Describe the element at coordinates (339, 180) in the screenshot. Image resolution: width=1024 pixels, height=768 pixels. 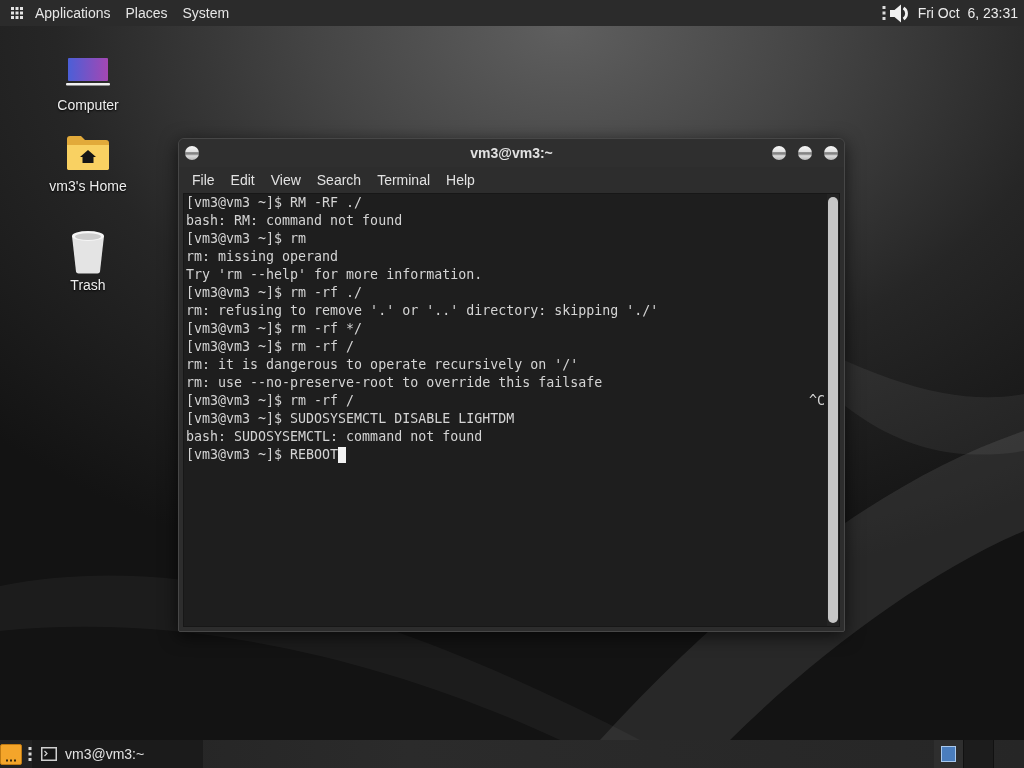
I see `menu-item: Search` at that location.